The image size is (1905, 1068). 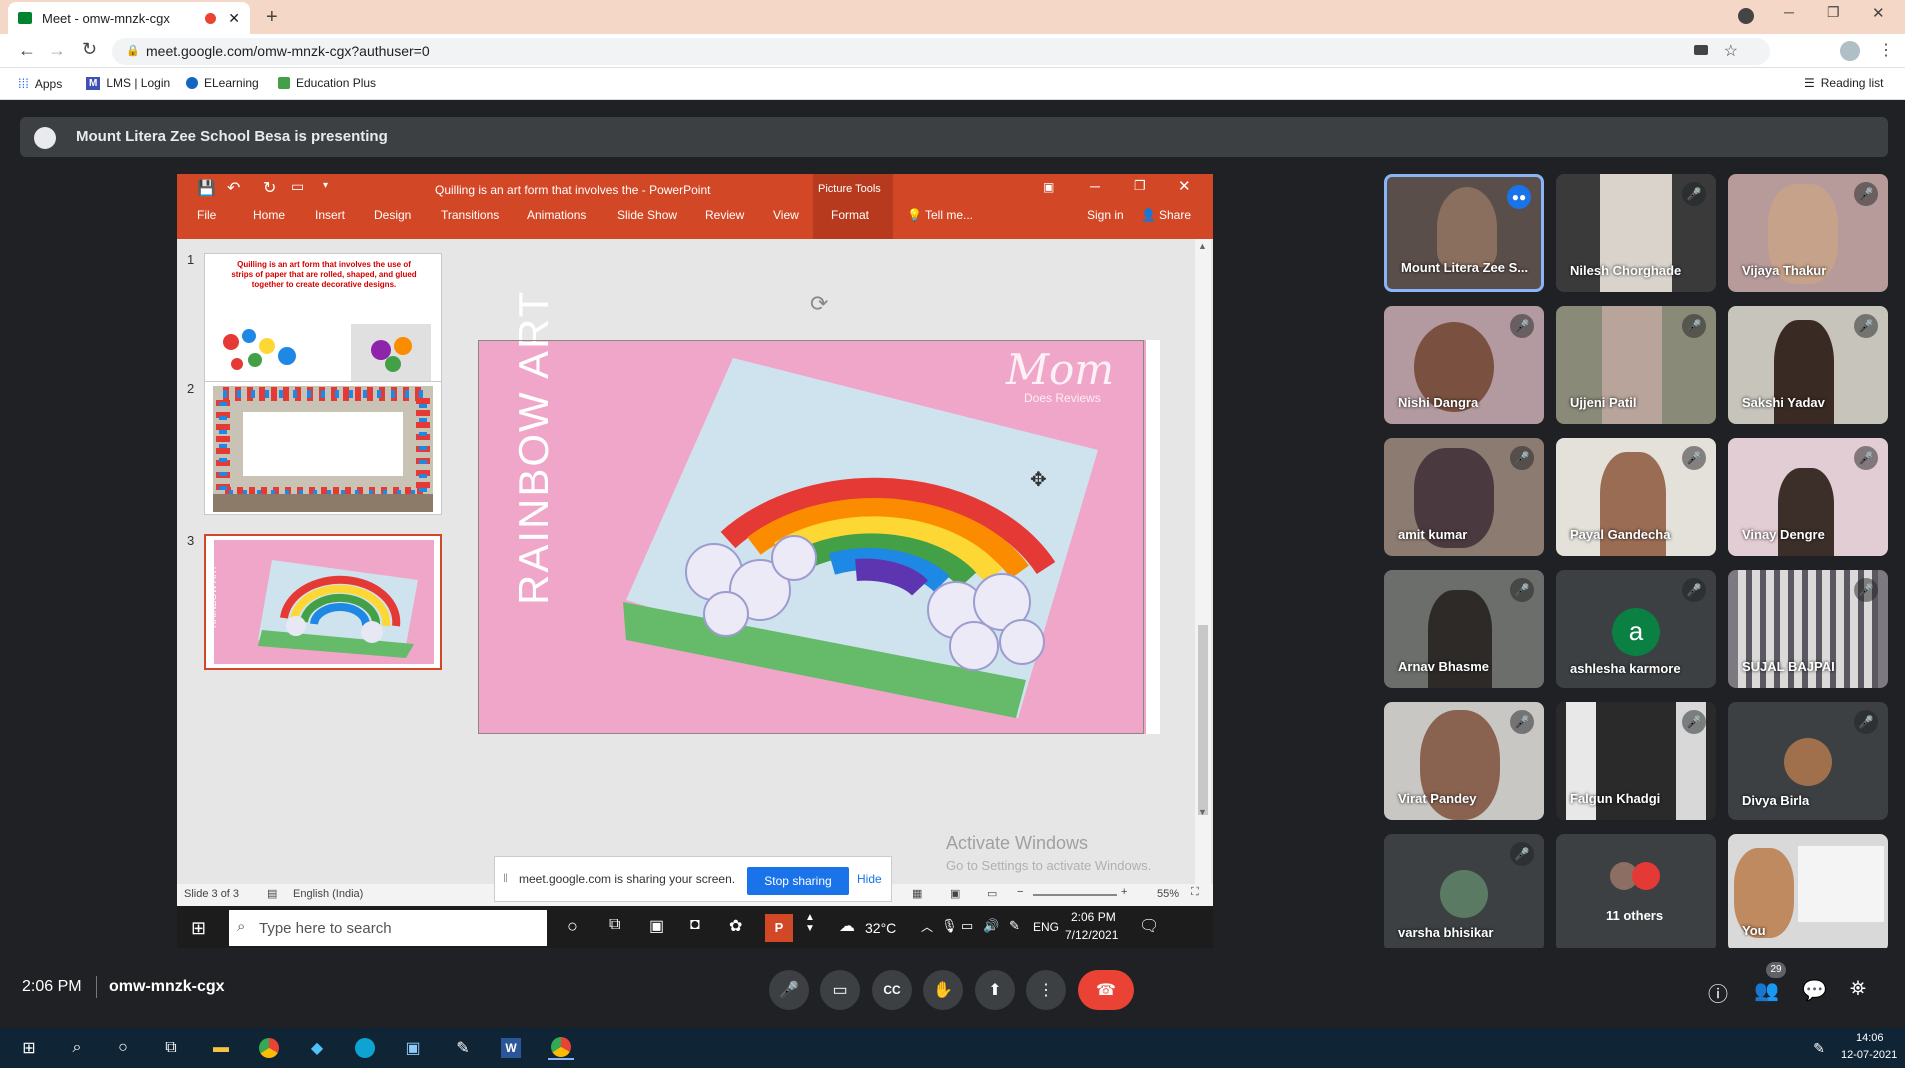 I want to click on tab-file: File, so click(x=206, y=215).